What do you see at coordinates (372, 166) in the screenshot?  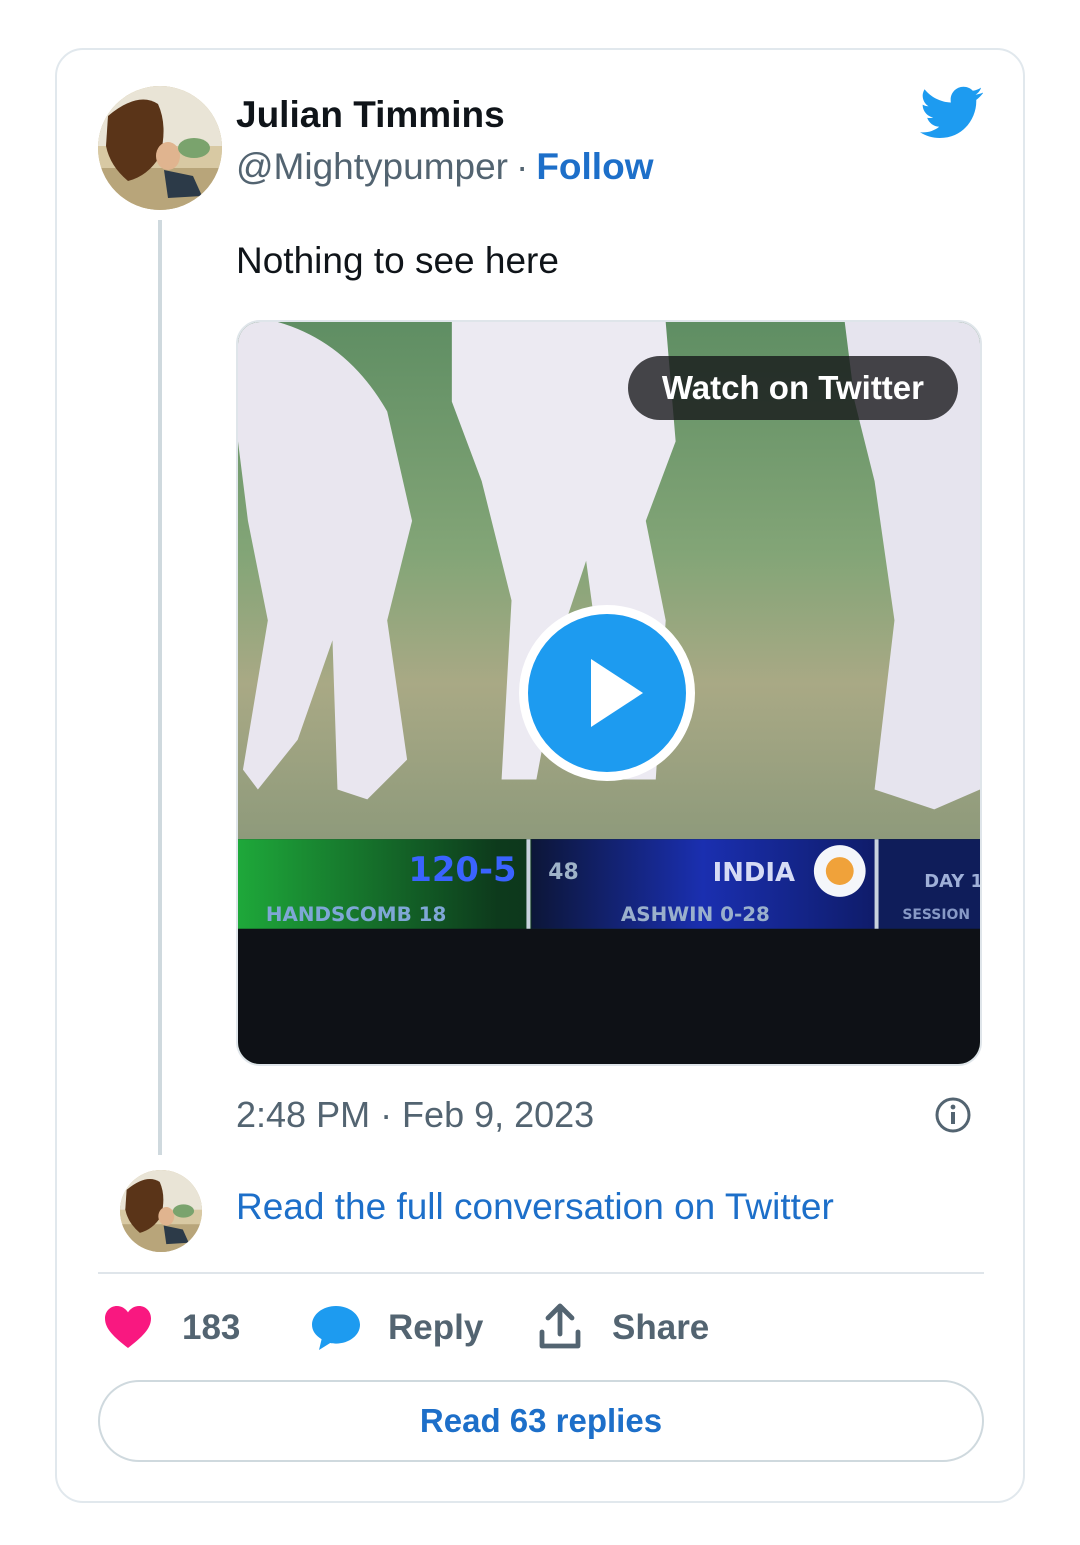 I see `author-handle: @Mightypumper` at bounding box center [372, 166].